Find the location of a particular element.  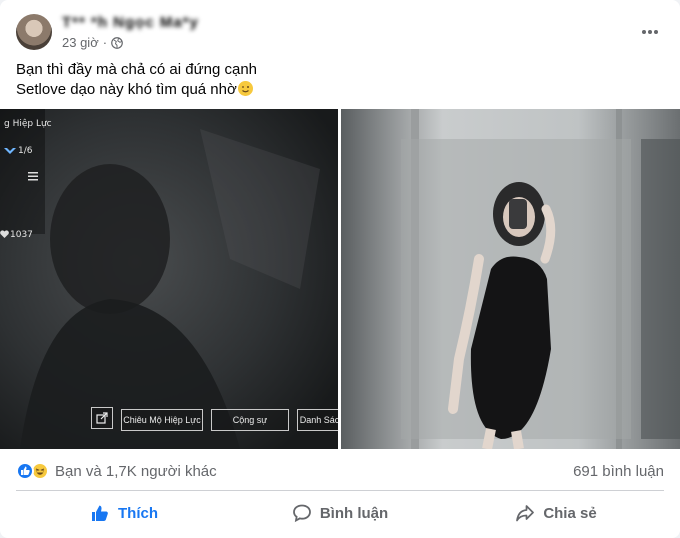

reaction-count-text: Bạn và 1,7K người khác is located at coordinates (136, 471).